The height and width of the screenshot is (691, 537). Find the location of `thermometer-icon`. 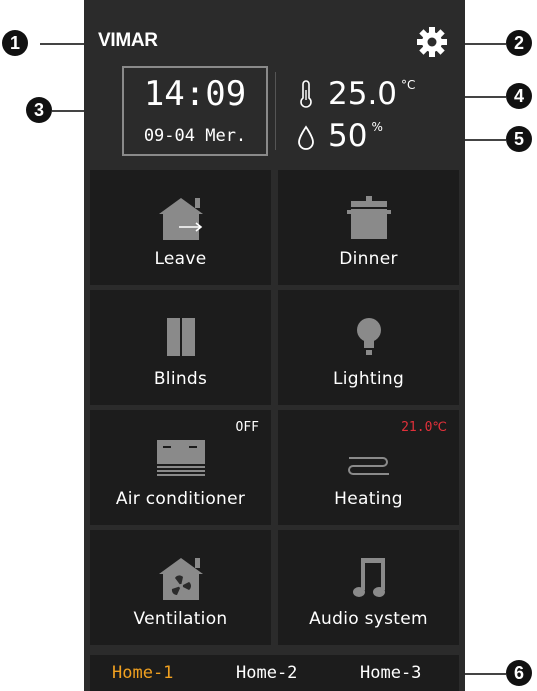

thermometer-icon is located at coordinates (306, 94).